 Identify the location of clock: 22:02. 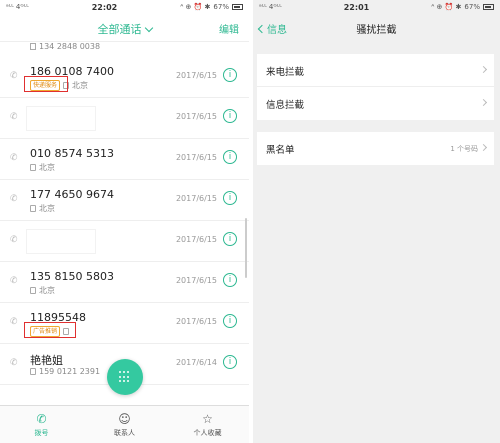
(104, 7).